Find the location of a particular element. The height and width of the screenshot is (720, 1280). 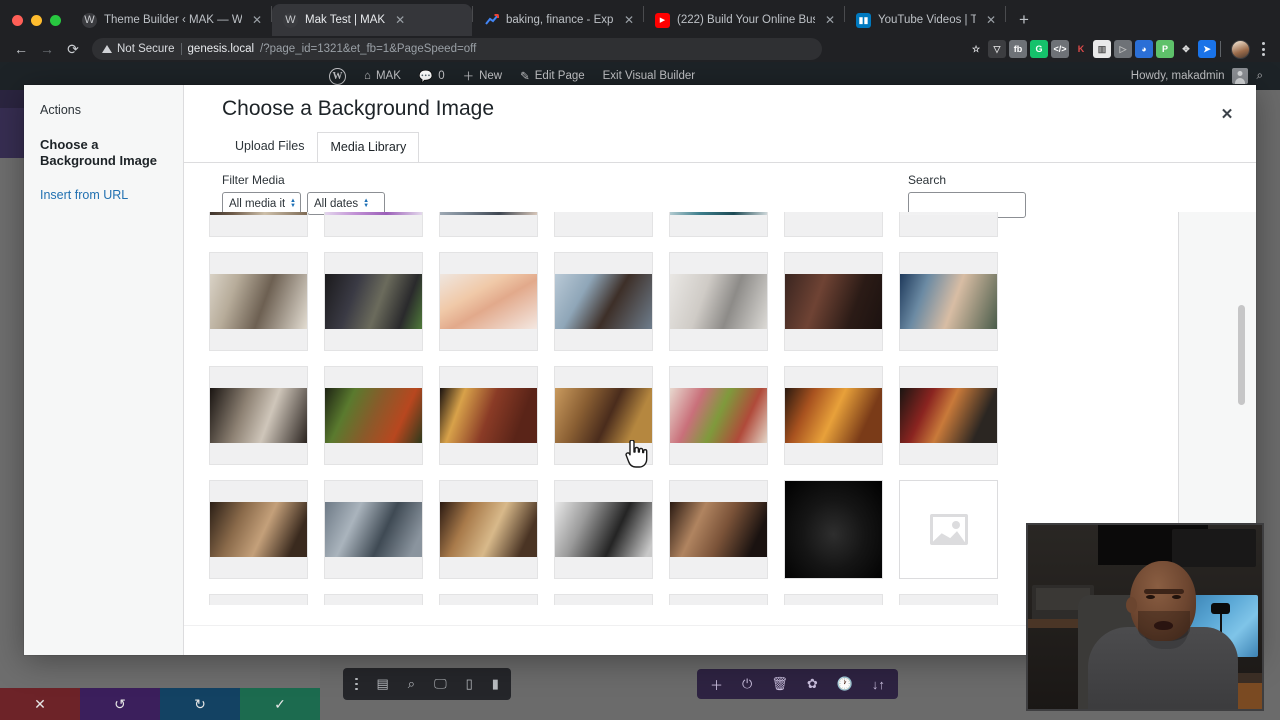

keywords-everywhere-icon: K is located at coordinates (1081, 49).